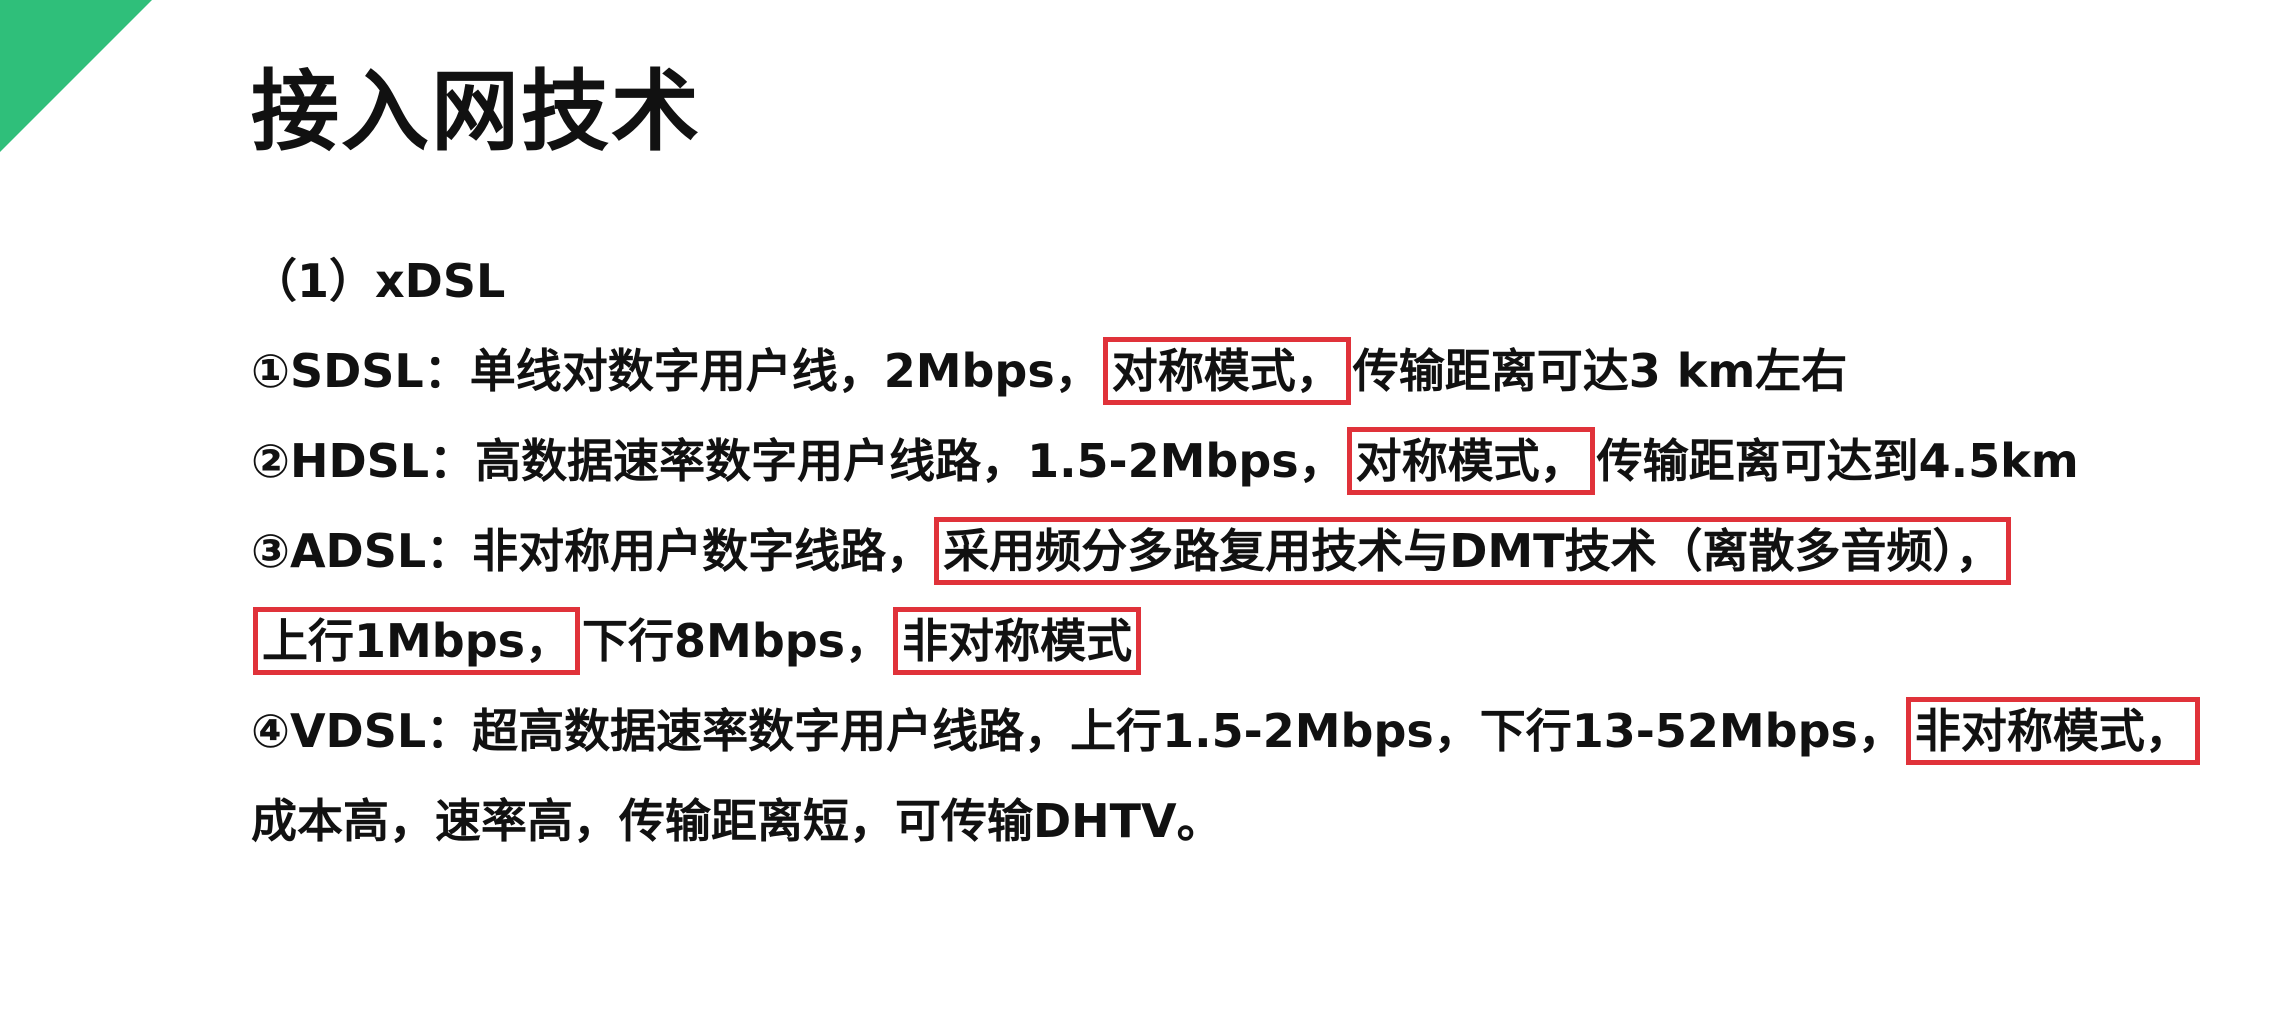  I want to click on line-adsl: ③ADSL：非对称用户数字线路， 采用频分多路复用技术与DMT技术（离散多音频），, so click(1246, 551).